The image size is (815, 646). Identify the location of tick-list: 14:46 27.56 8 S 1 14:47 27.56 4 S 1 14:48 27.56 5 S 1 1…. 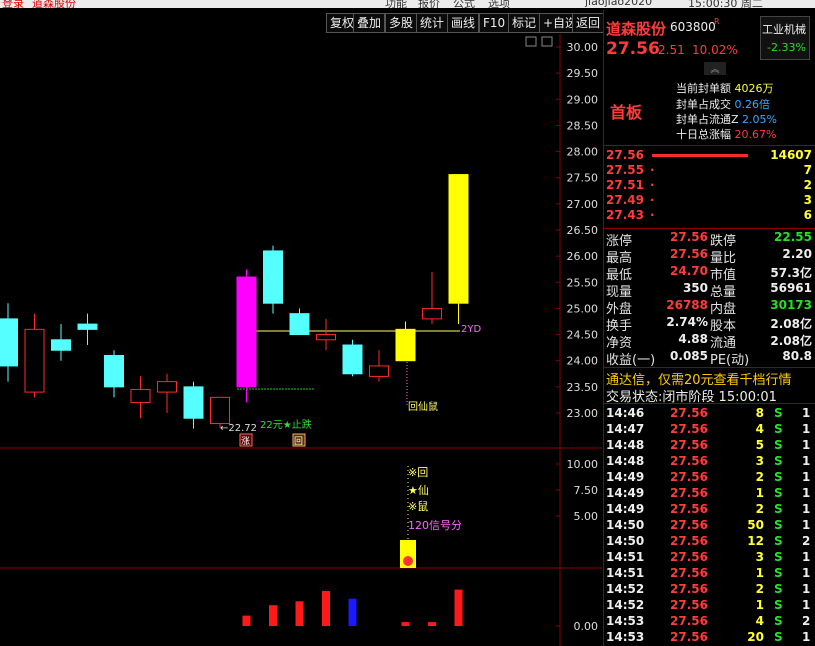
(709, 526).